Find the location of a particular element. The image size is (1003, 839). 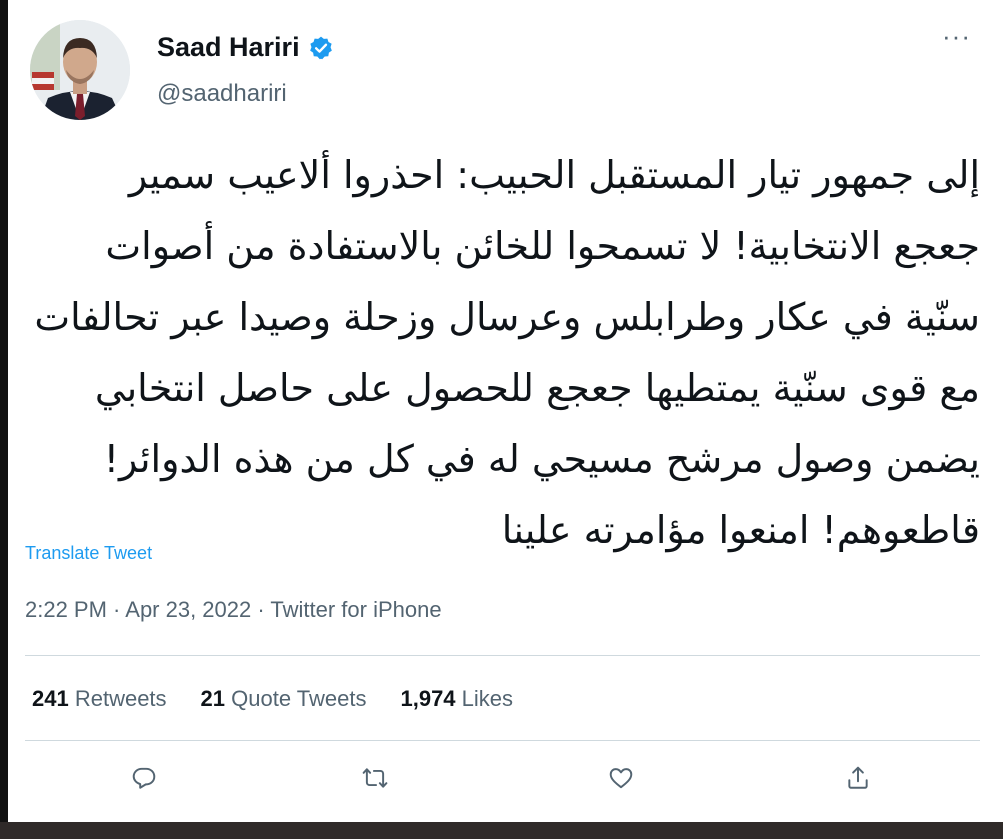

reply-icon is located at coordinates (144, 778).